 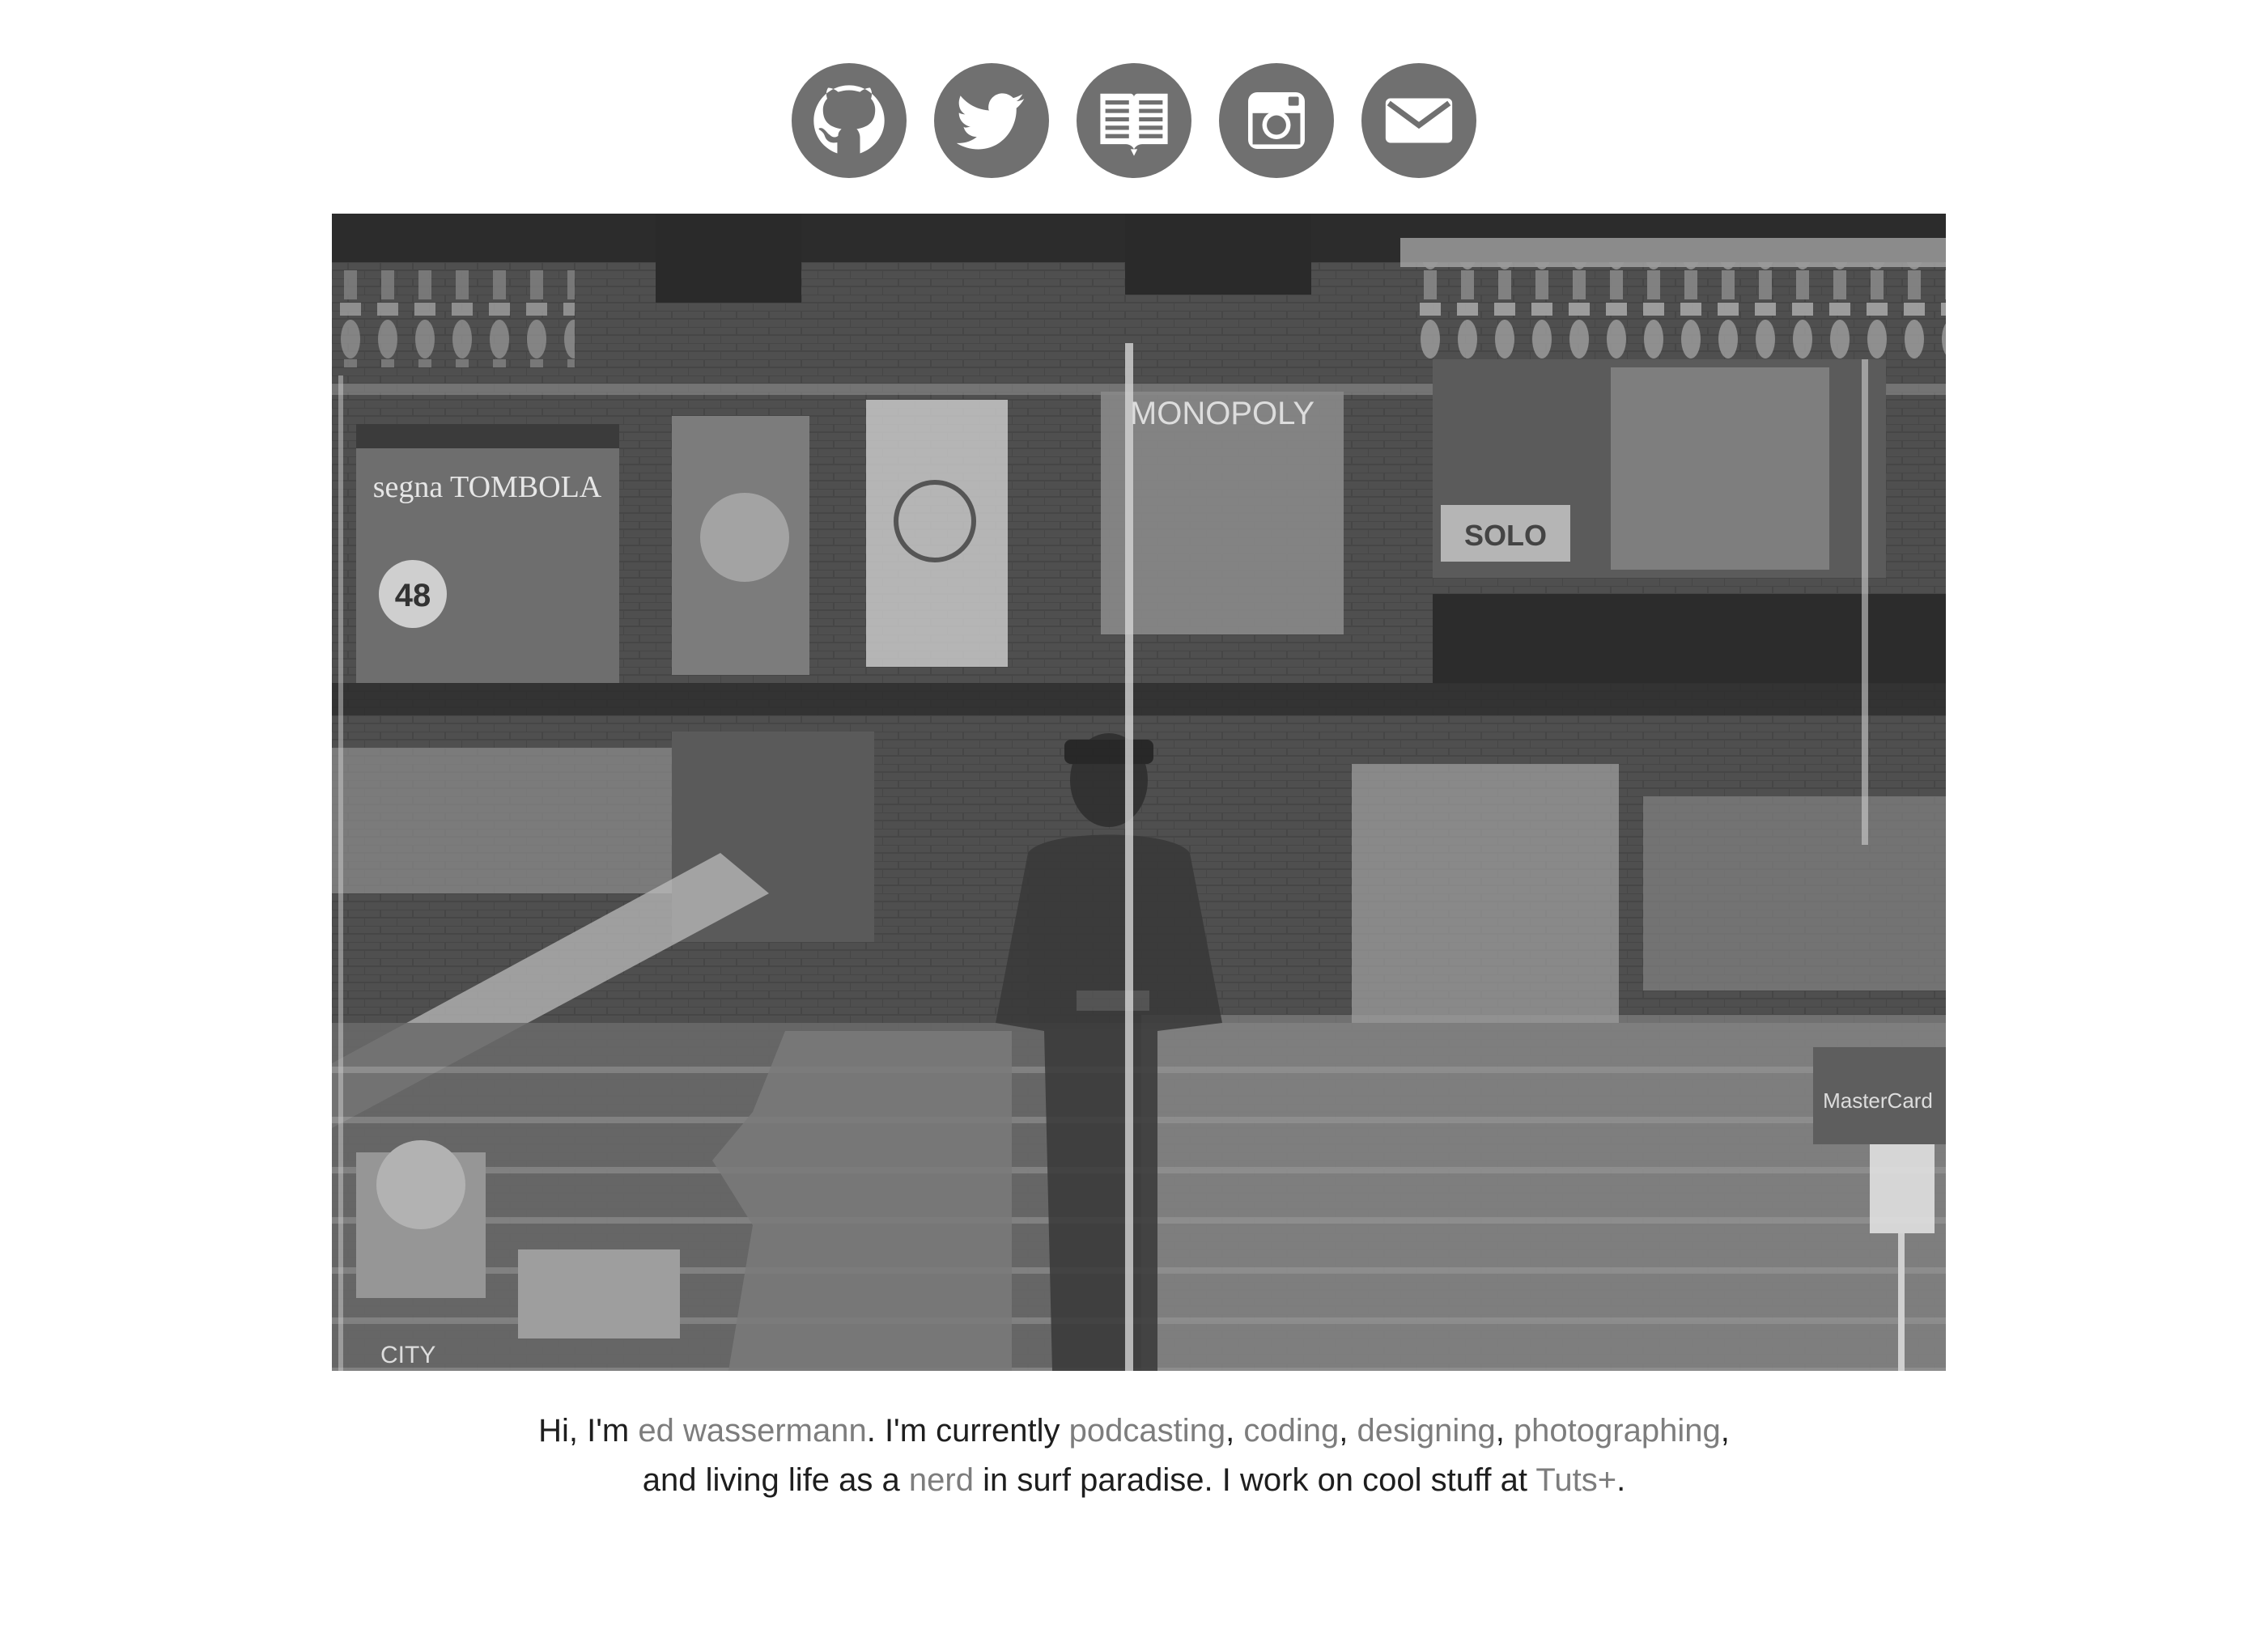 I want to click on designing-link: designing, so click(x=1426, y=1431).